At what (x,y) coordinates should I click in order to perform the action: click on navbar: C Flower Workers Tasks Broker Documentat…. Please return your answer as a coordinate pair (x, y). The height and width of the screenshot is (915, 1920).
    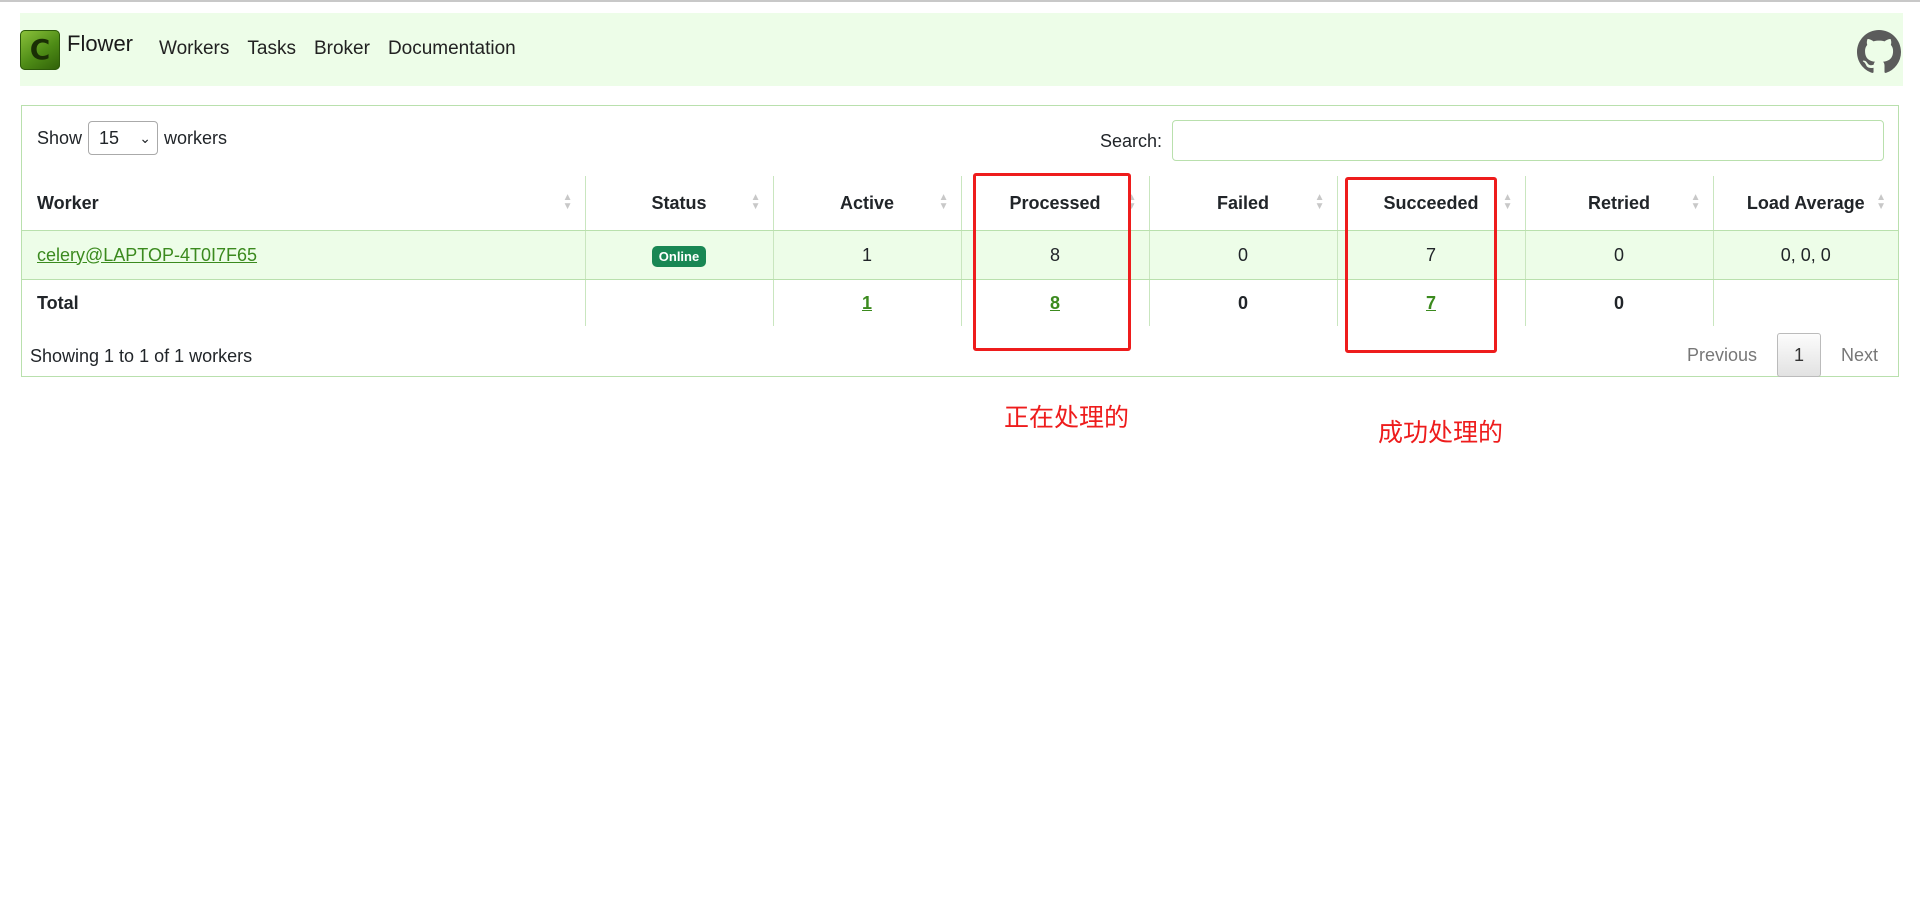
    Looking at the image, I should click on (961, 49).